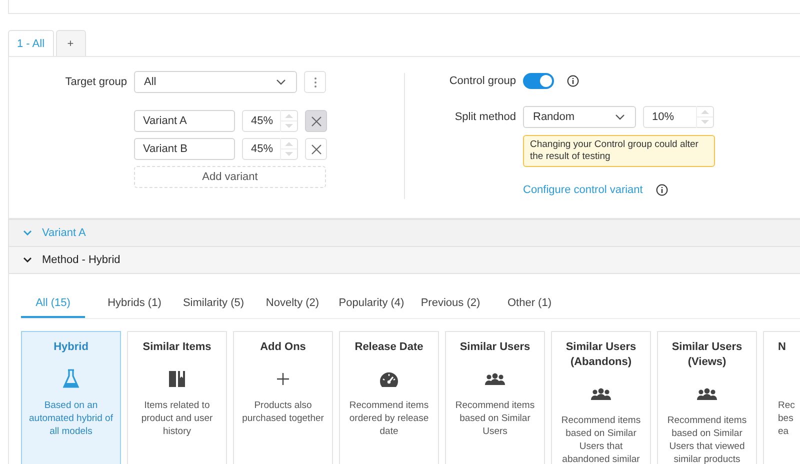 This screenshot has height=464, width=800. I want to click on card-title: Add Ons, so click(283, 347).